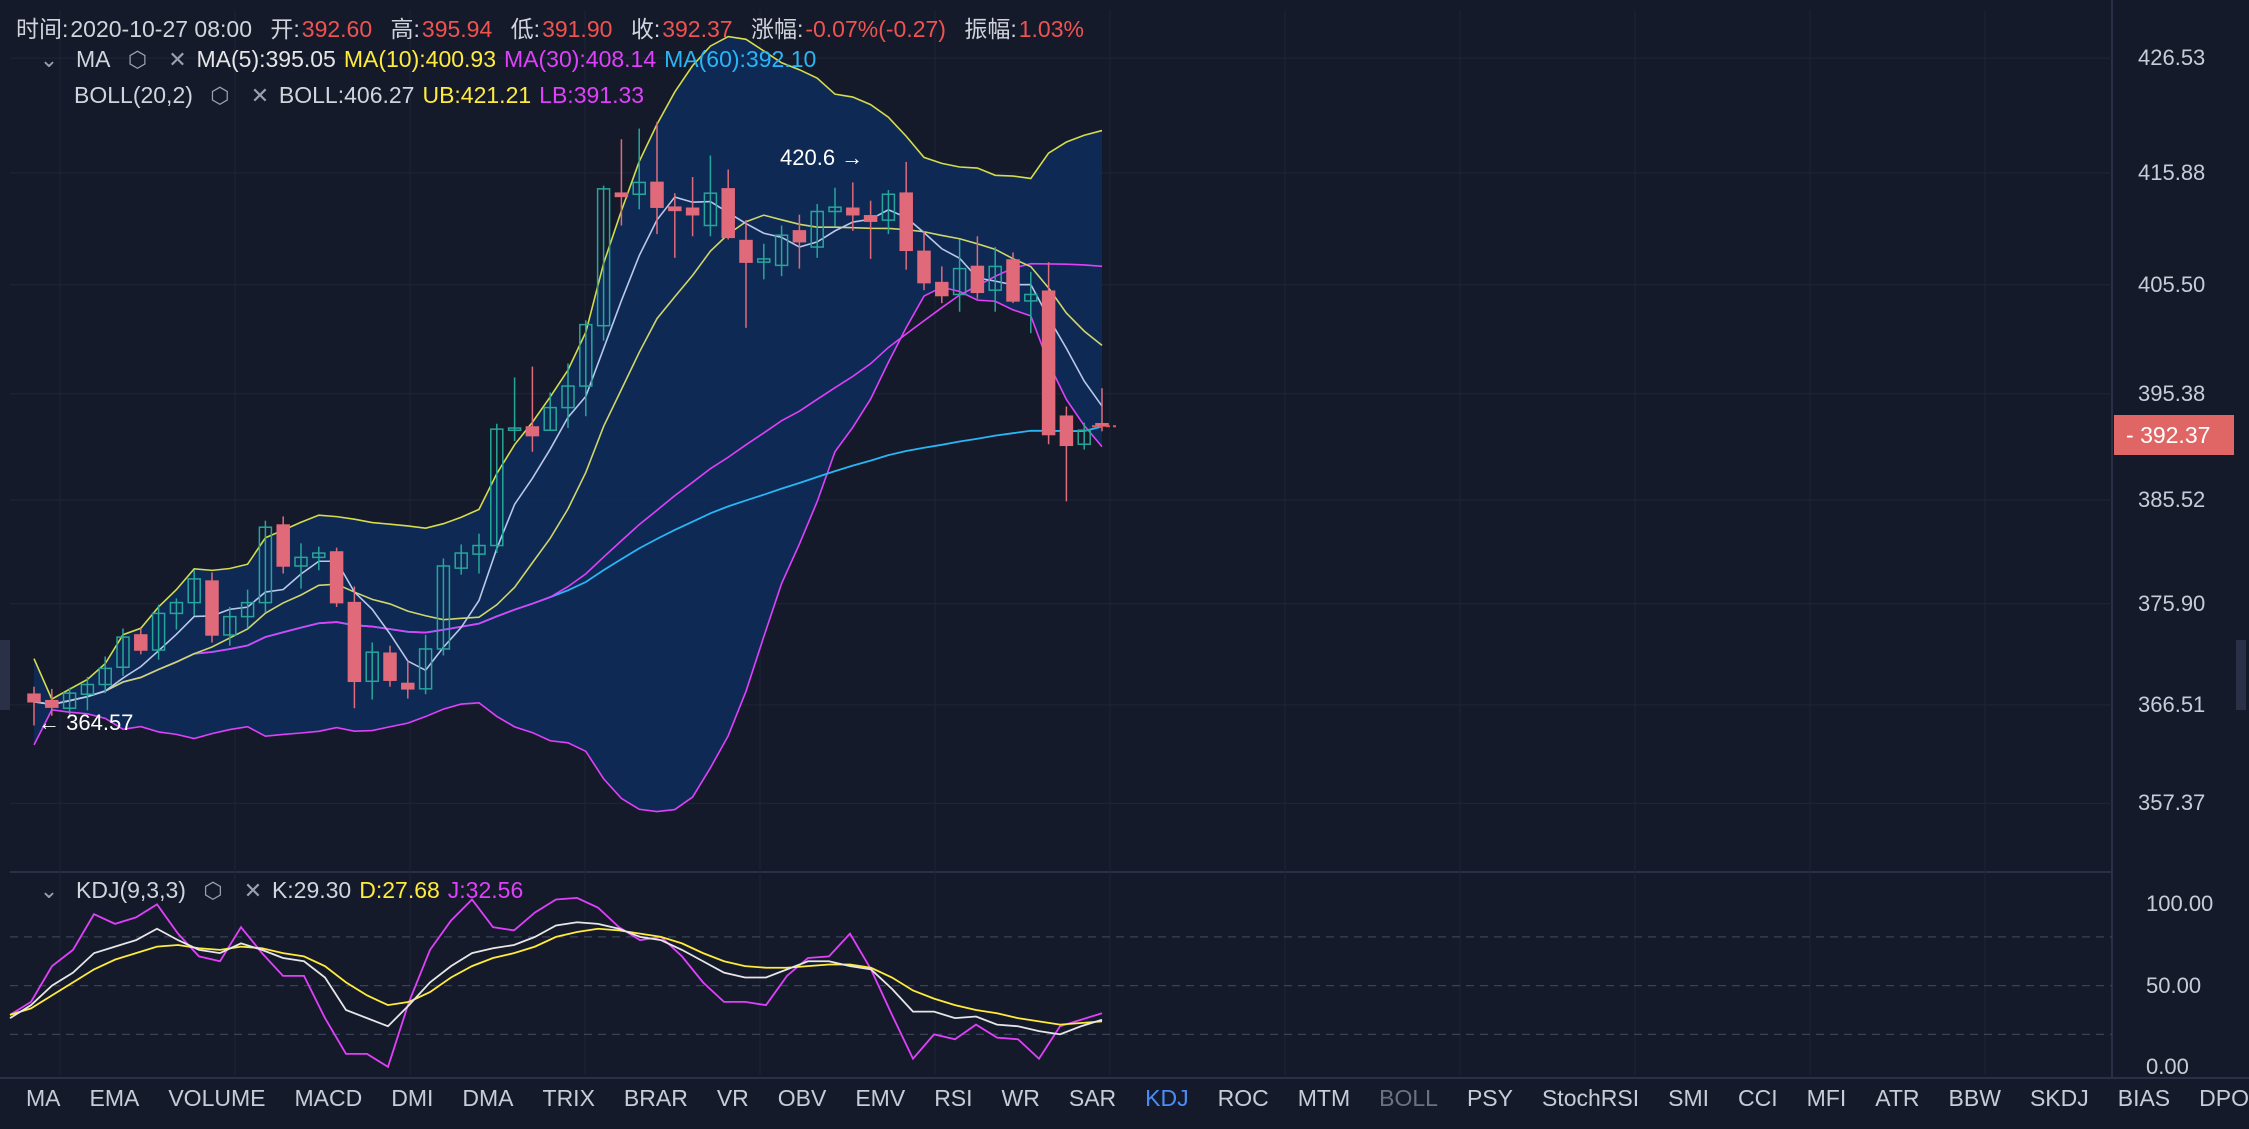  Describe the element at coordinates (115, 1098) in the screenshot. I see `tab-ema: EMA` at that location.